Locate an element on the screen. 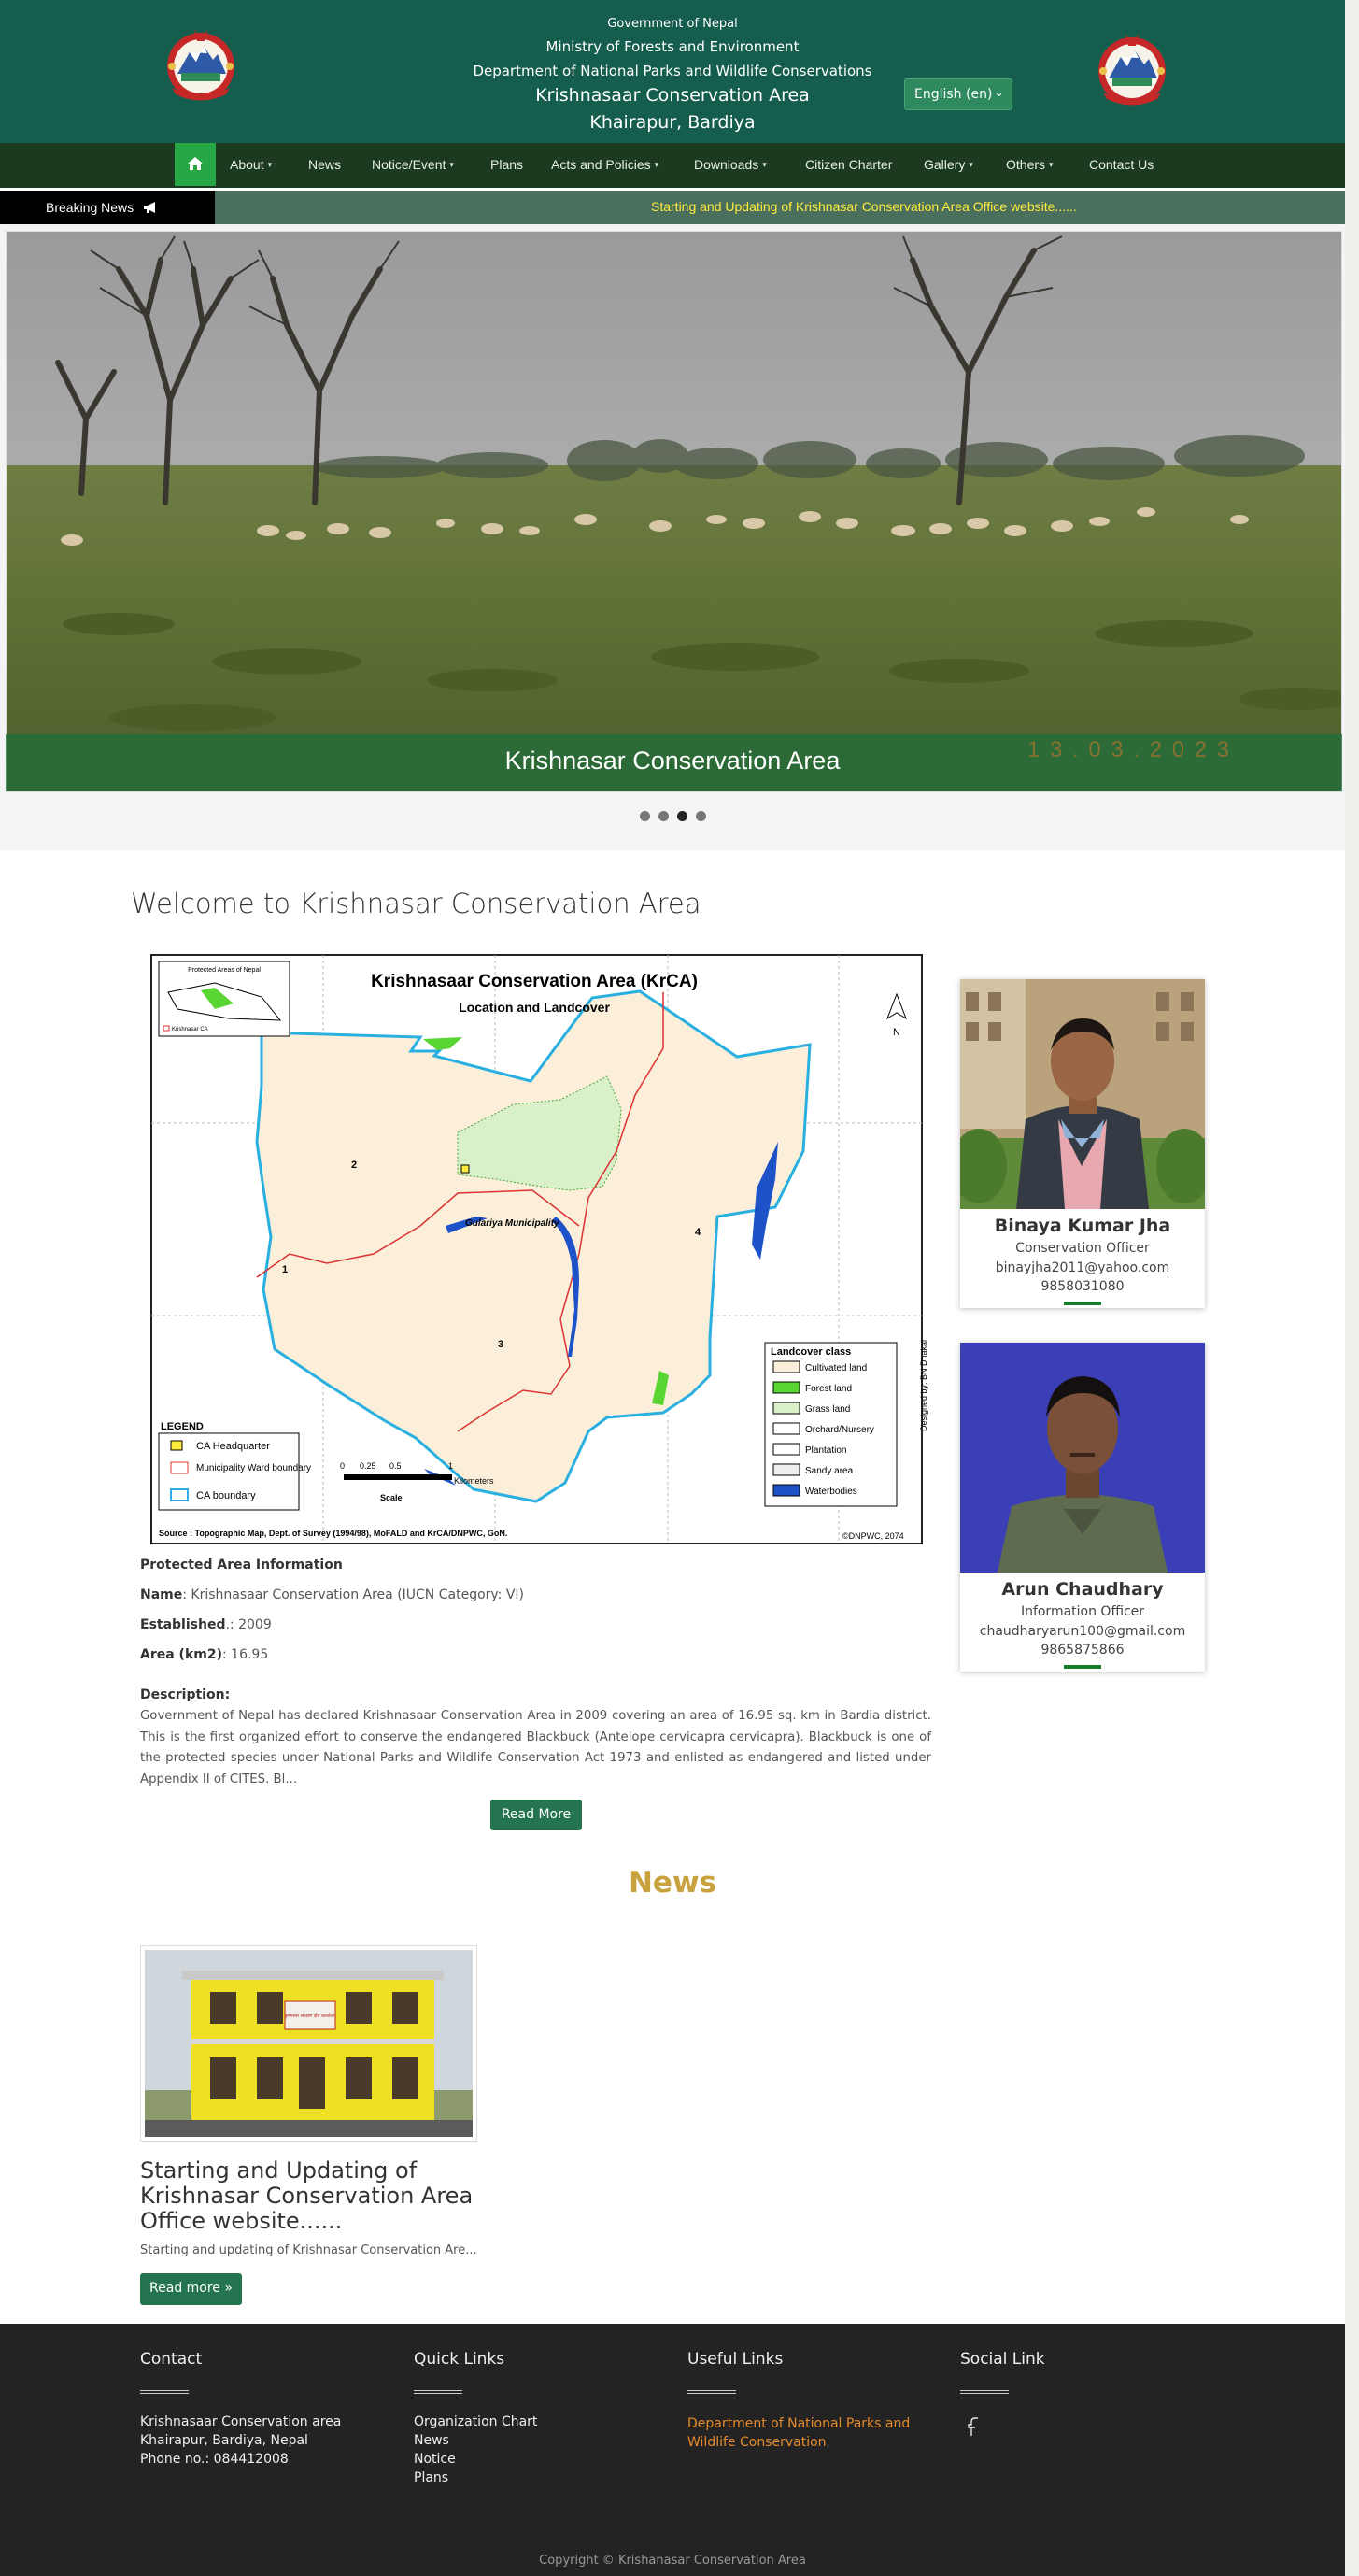  map-scale-tick: 0.5 is located at coordinates (395, 1466).